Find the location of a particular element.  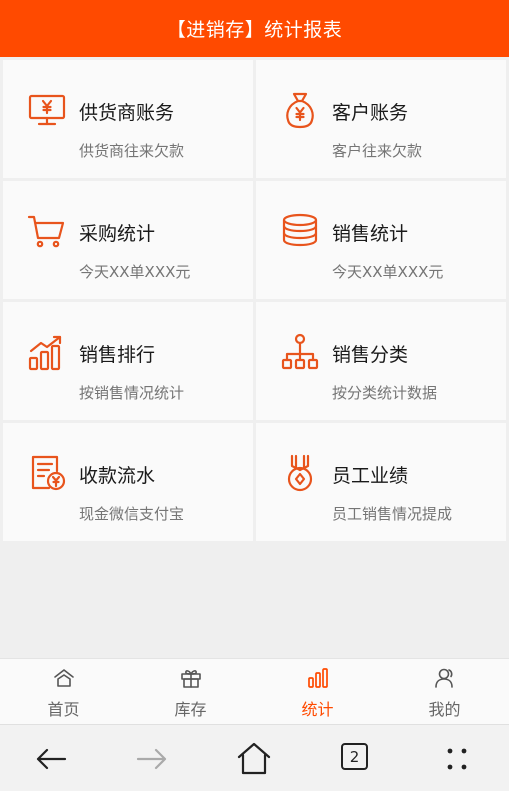

card-supplier-accounts: 供货商账务 供货商往来欠款 is located at coordinates (128, 119).